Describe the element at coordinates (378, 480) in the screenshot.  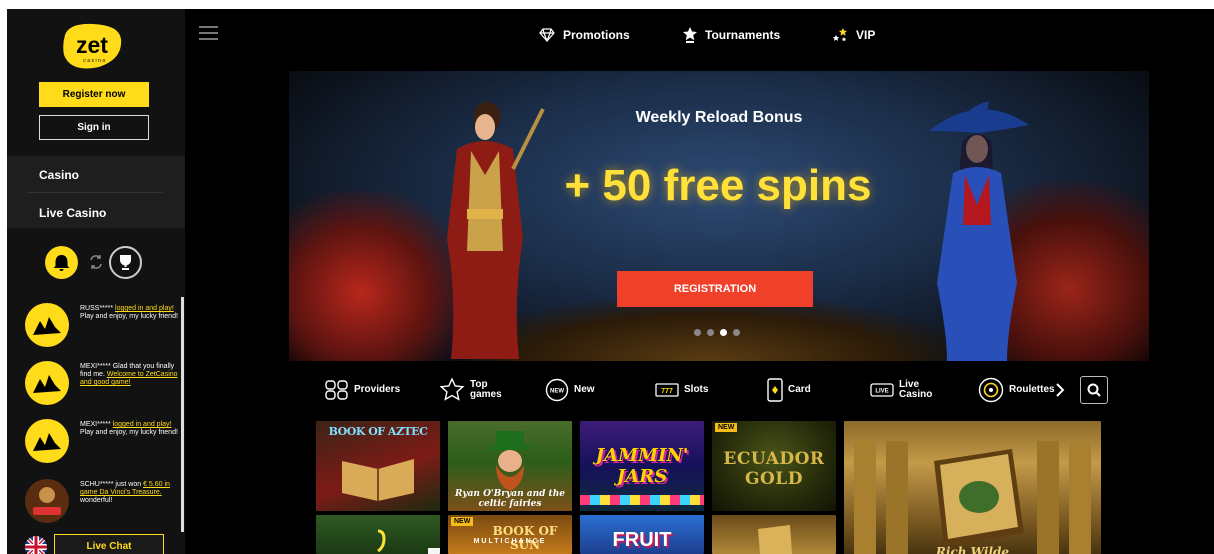
I see `book-art` at that location.